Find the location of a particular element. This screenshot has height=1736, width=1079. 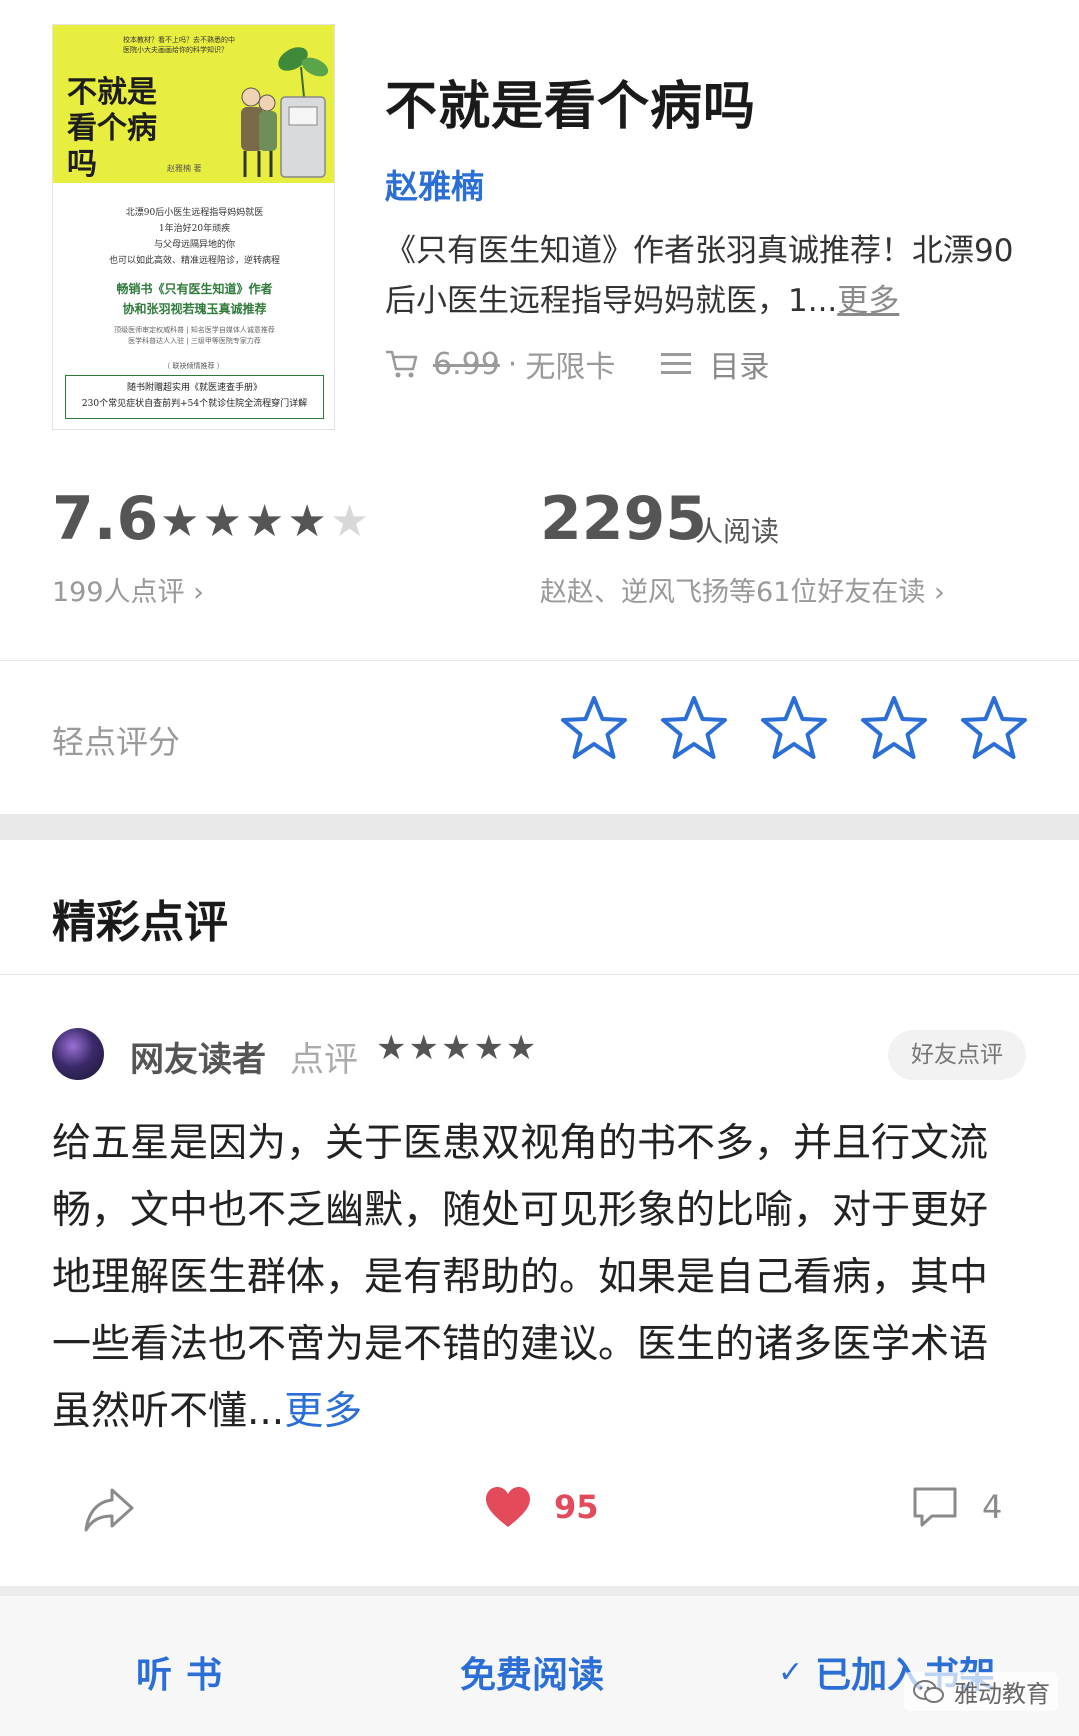

bottom-action-bar: 听书 免费阅读 ✓ 已加入书架 is located at coordinates (539, 1666).